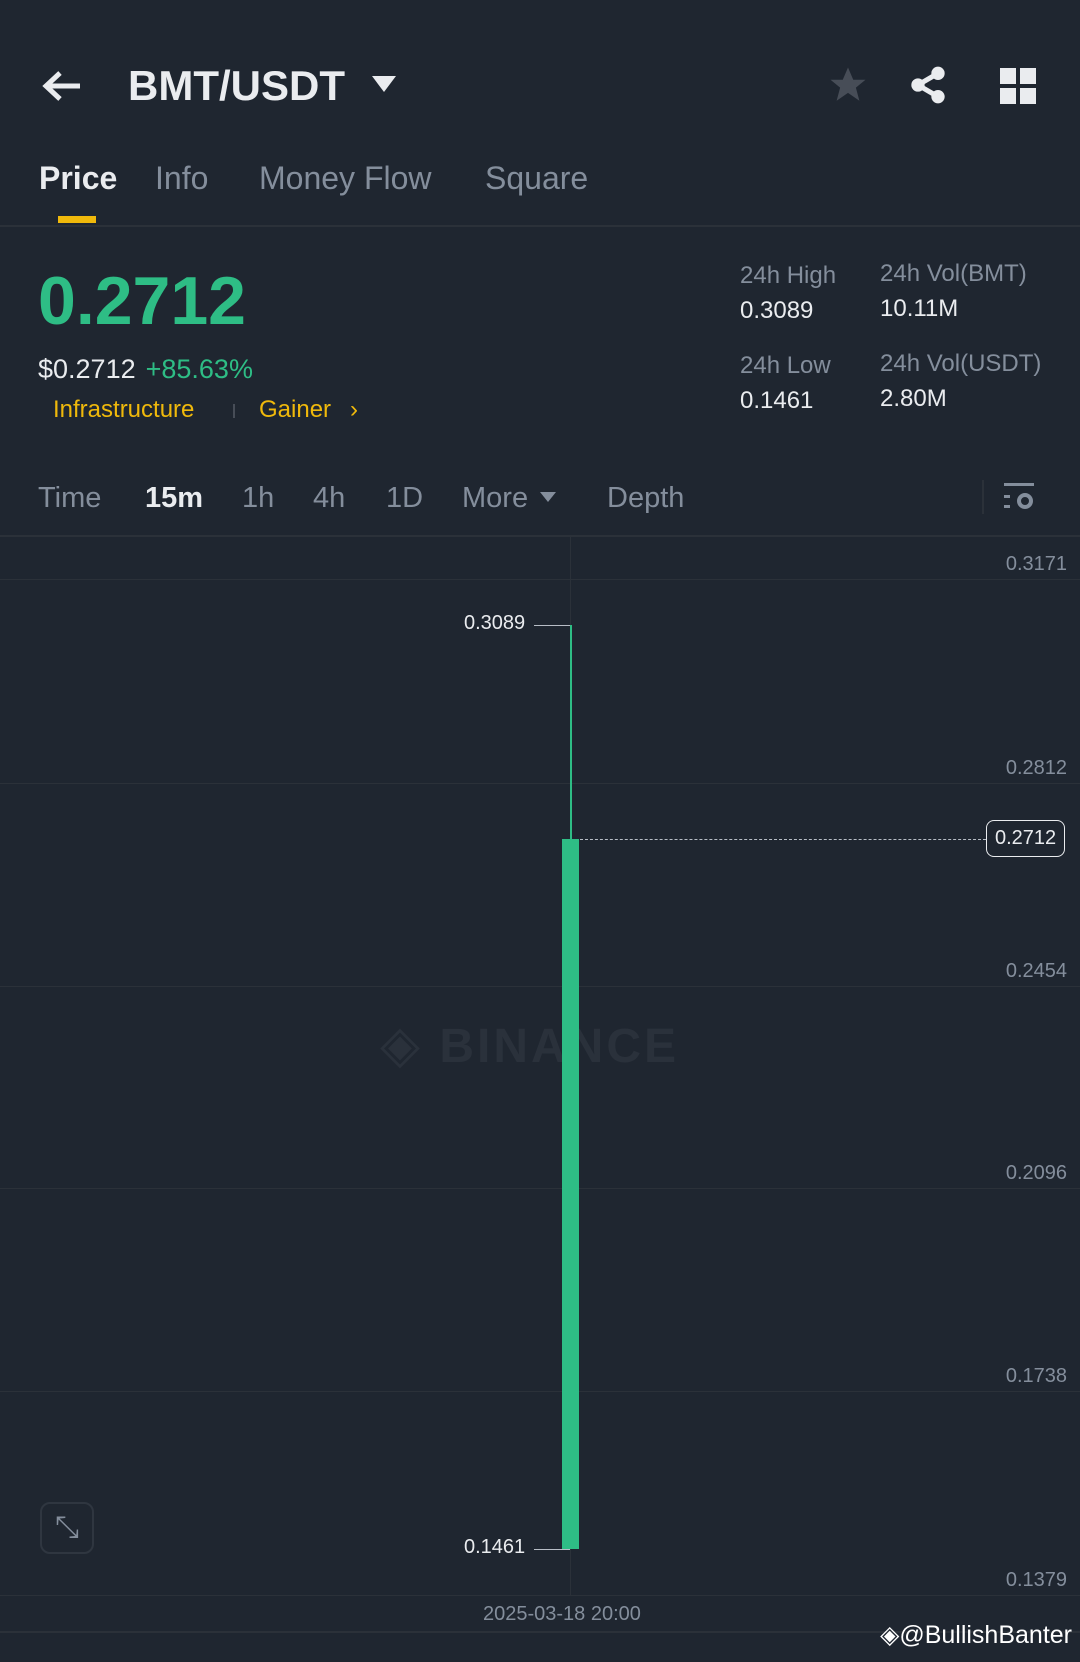 The width and height of the screenshot is (1080, 1662). What do you see at coordinates (919, 308) in the screenshot?
I see `vol-base-value: 10.11M` at bounding box center [919, 308].